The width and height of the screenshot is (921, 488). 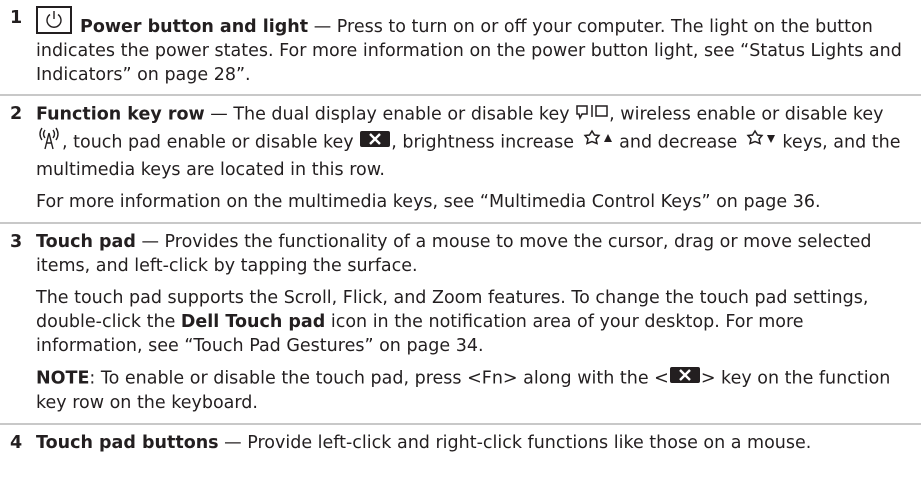 What do you see at coordinates (86, 242) in the screenshot?
I see `item-title: Touch pad` at bounding box center [86, 242].